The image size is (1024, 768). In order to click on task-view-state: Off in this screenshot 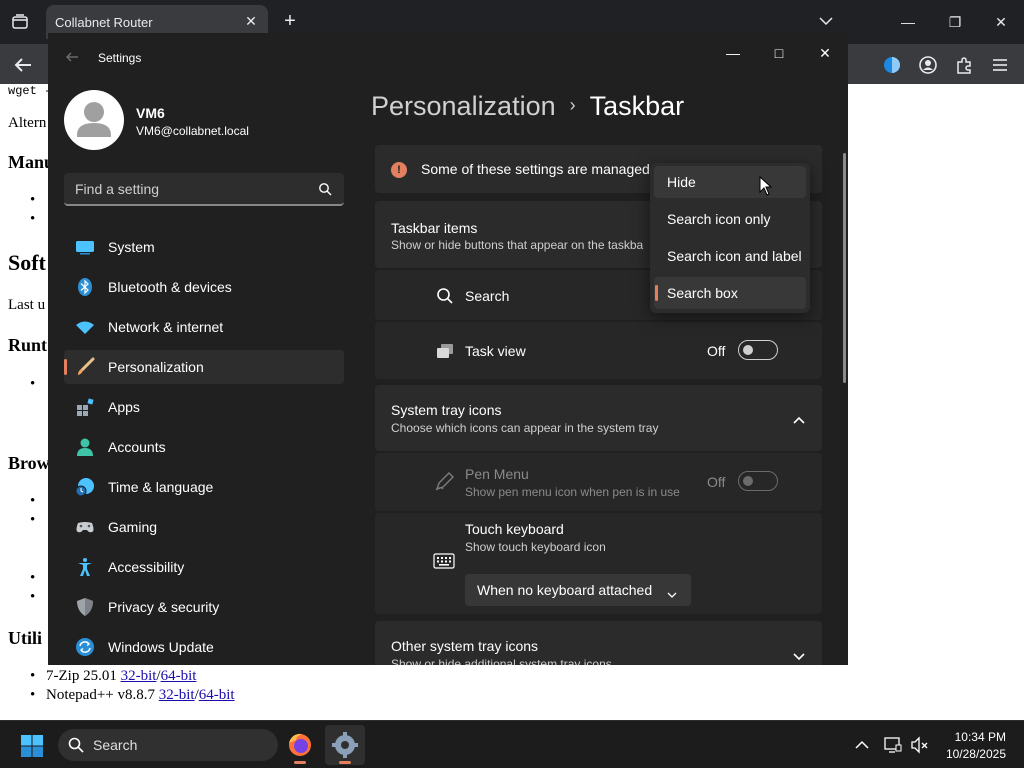, I will do `click(716, 351)`.